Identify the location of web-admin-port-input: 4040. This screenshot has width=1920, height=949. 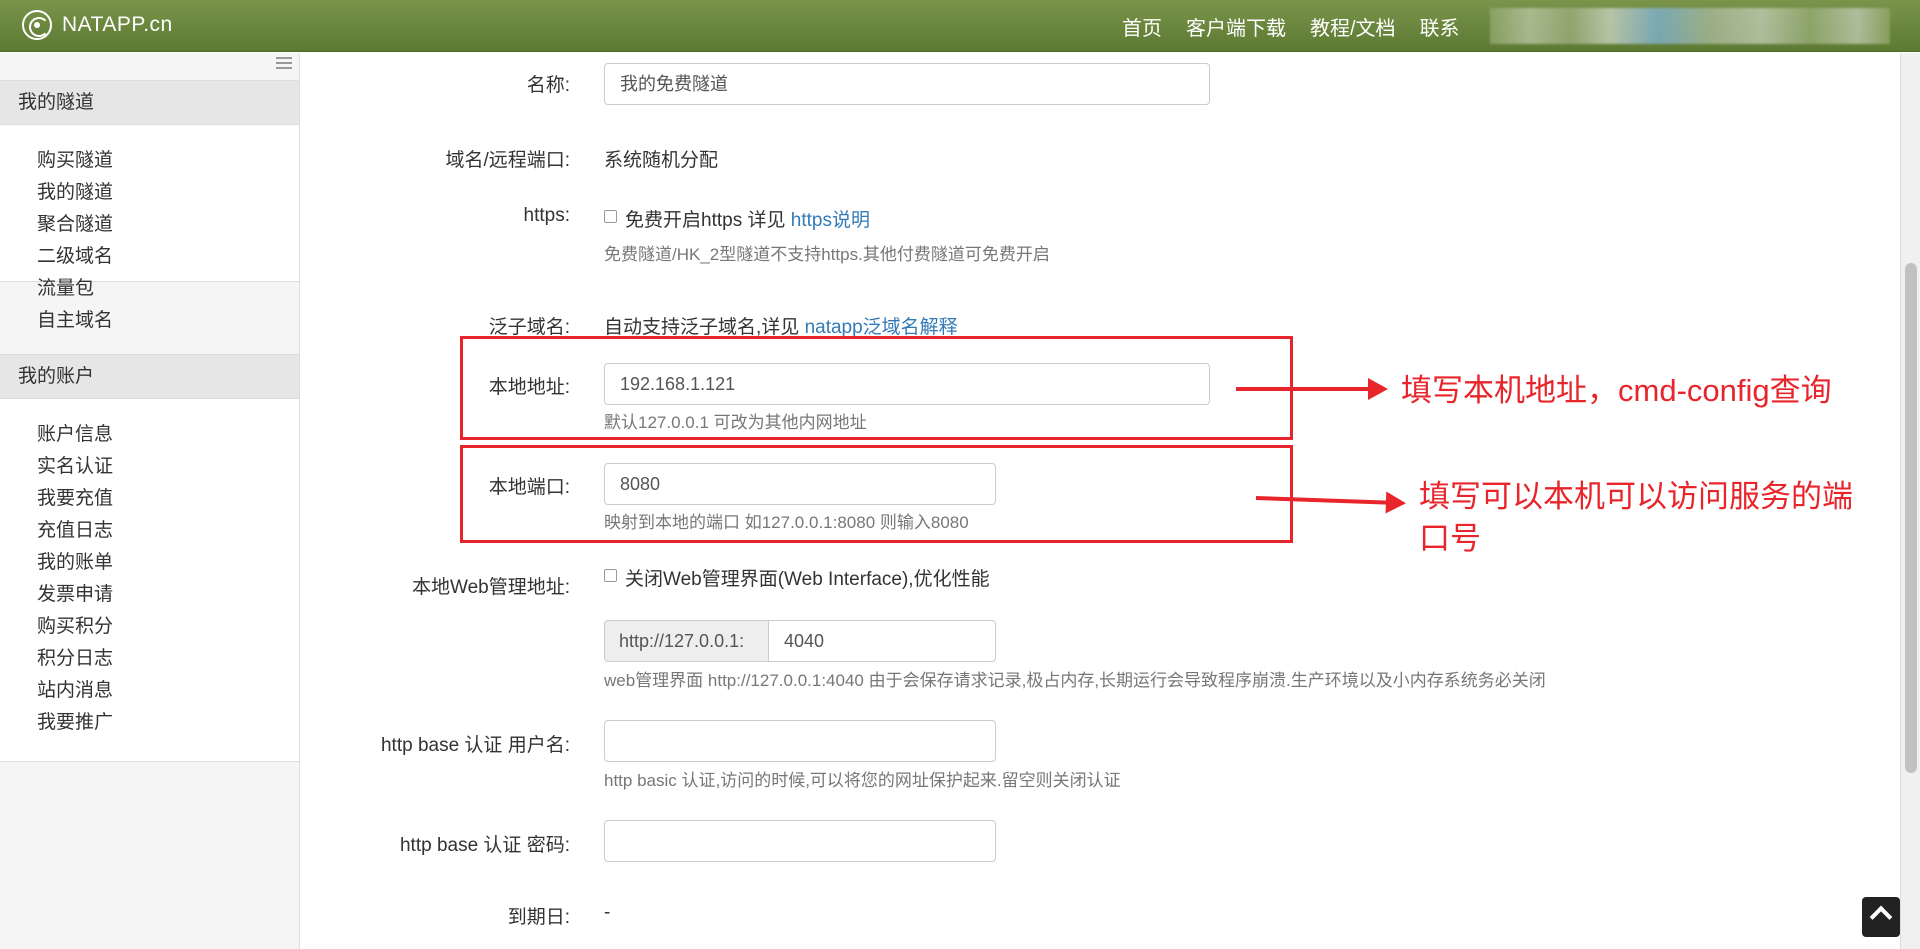
(882, 641).